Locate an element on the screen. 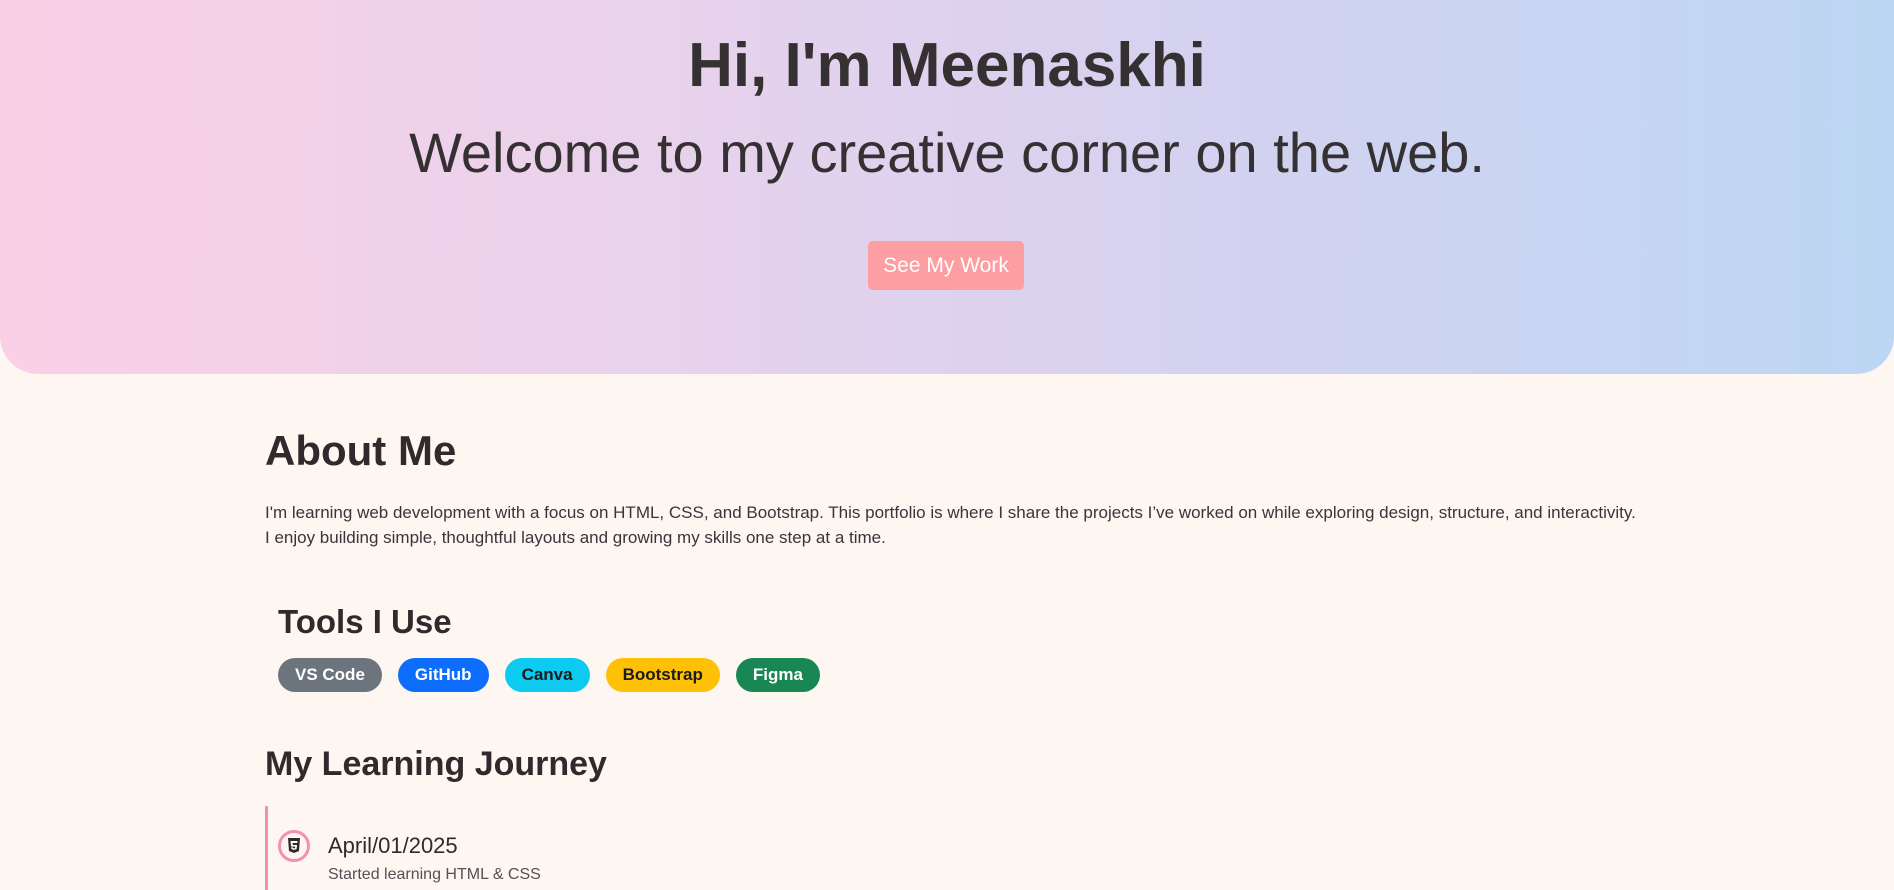  tool-badge-canva: Canva is located at coordinates (547, 675).